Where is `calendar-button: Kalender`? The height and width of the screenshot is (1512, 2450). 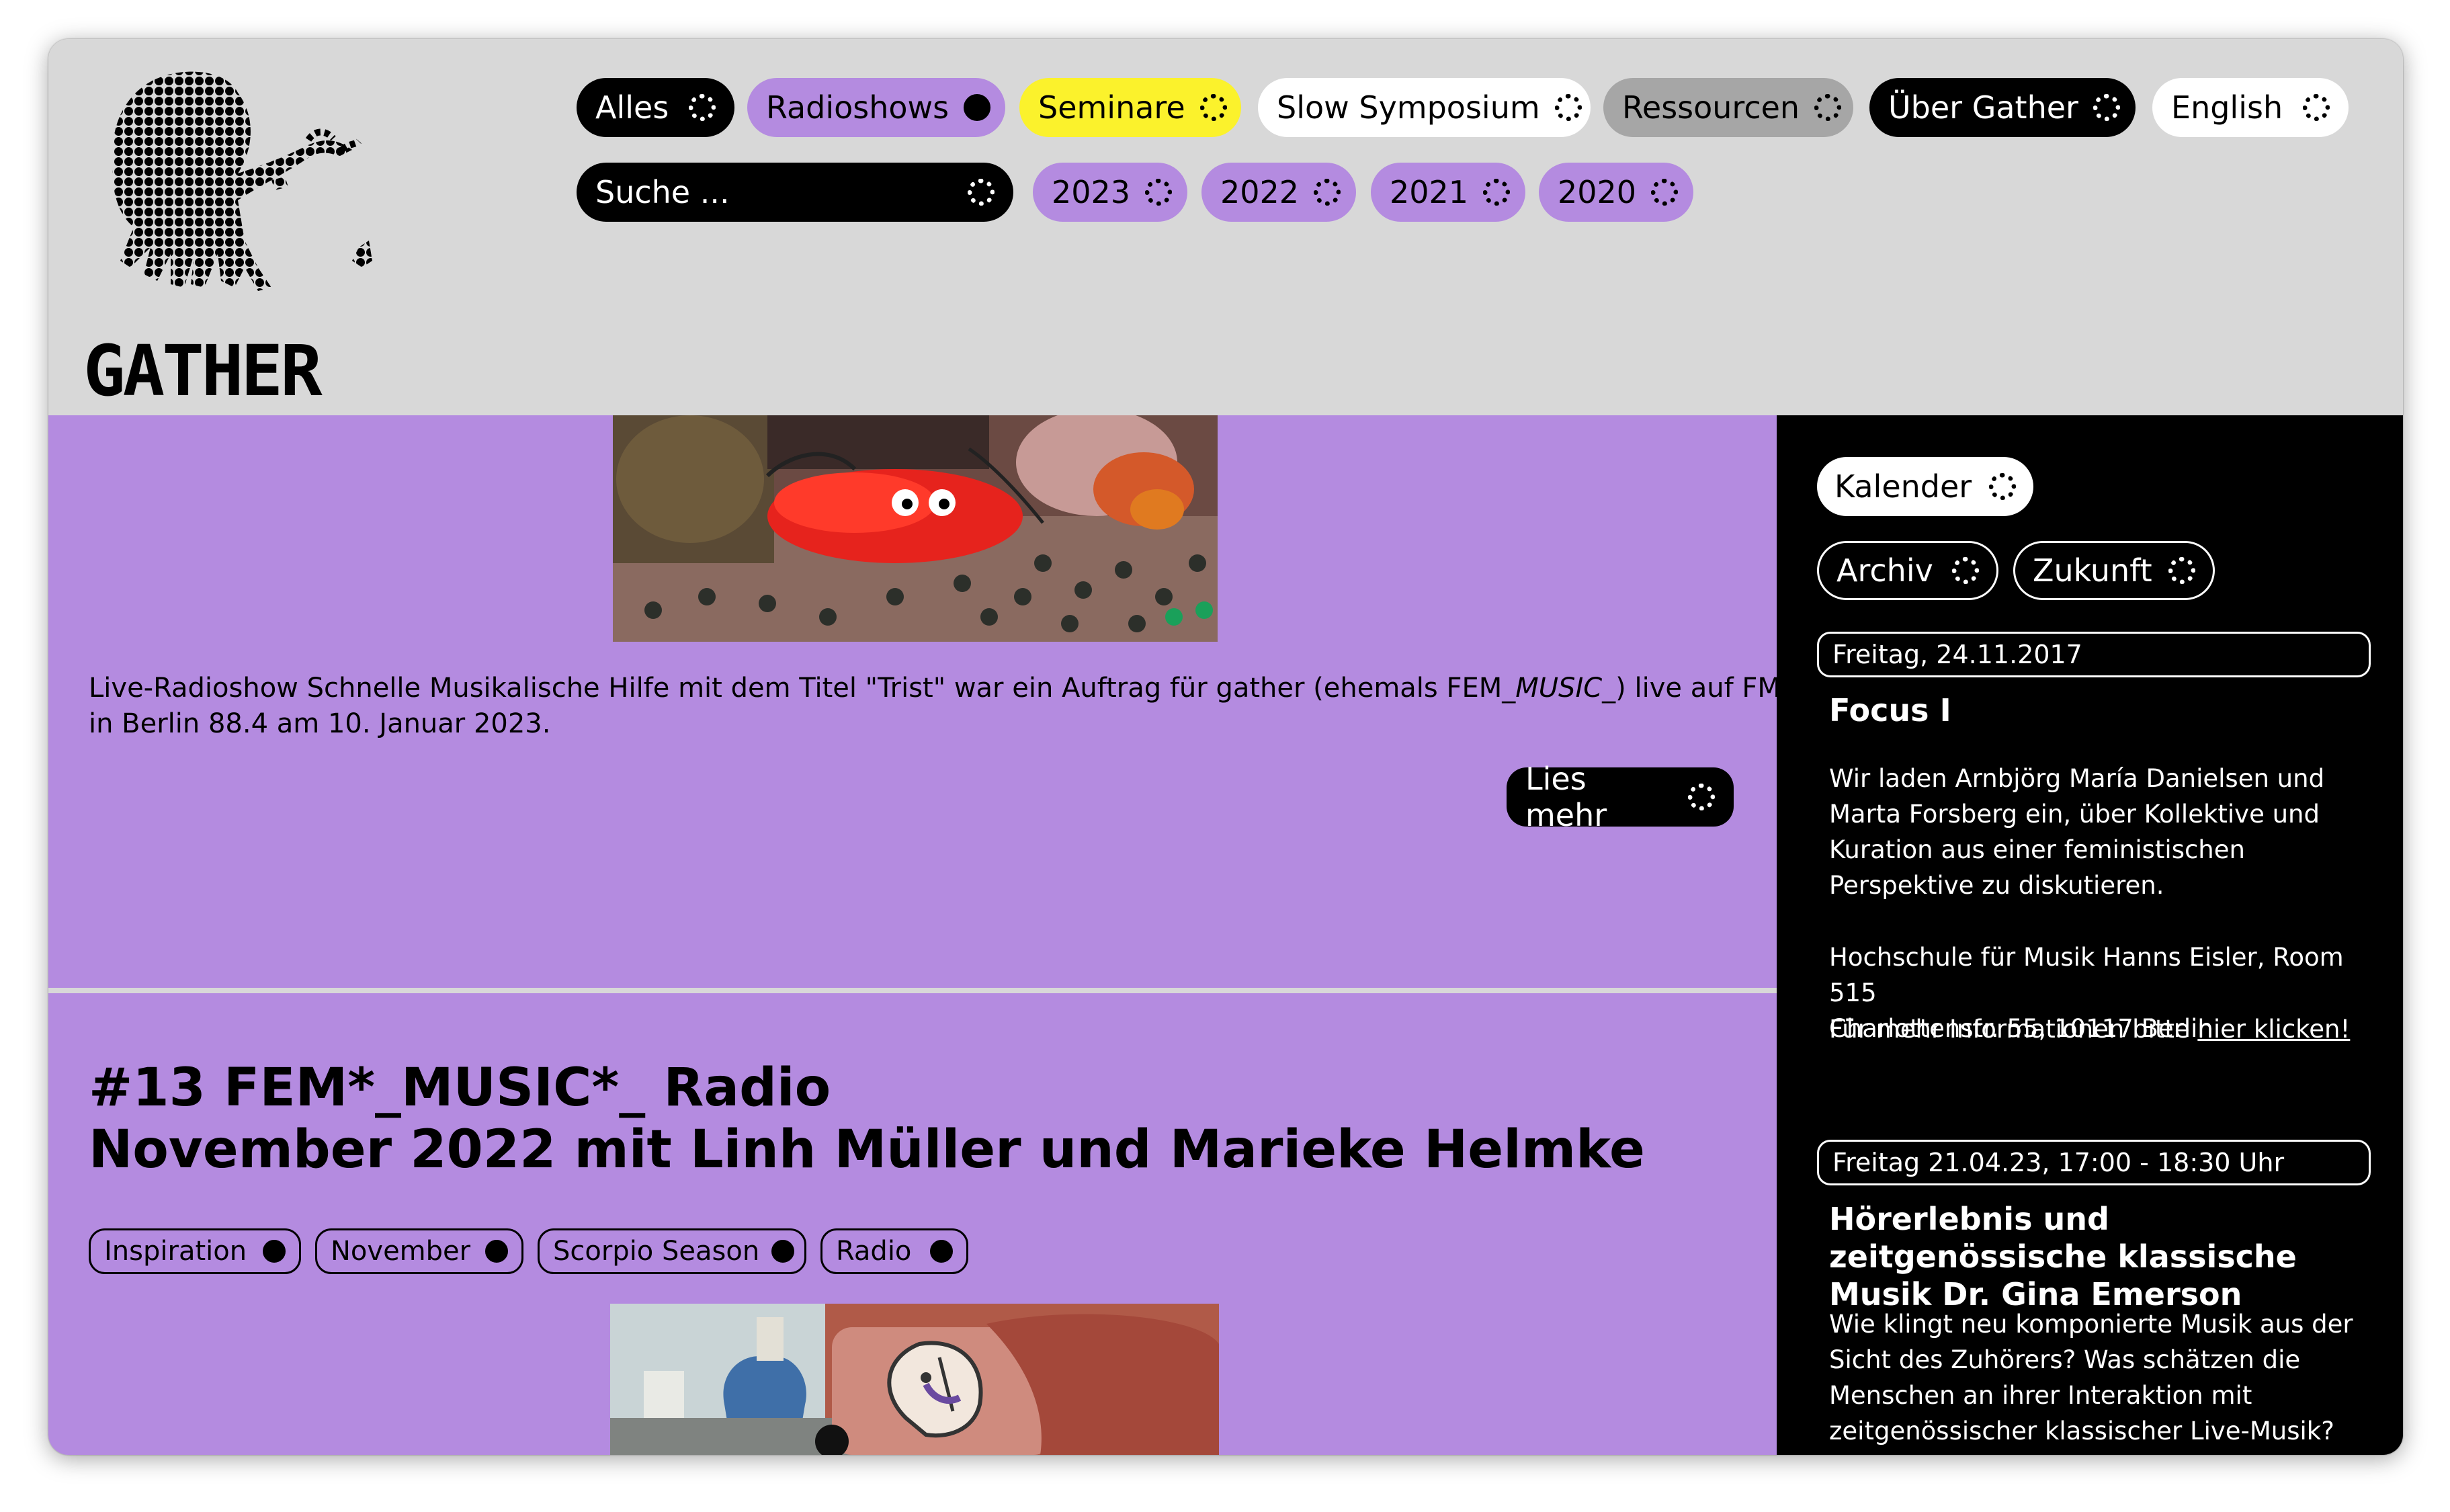
calendar-button: Kalender is located at coordinates (1925, 487).